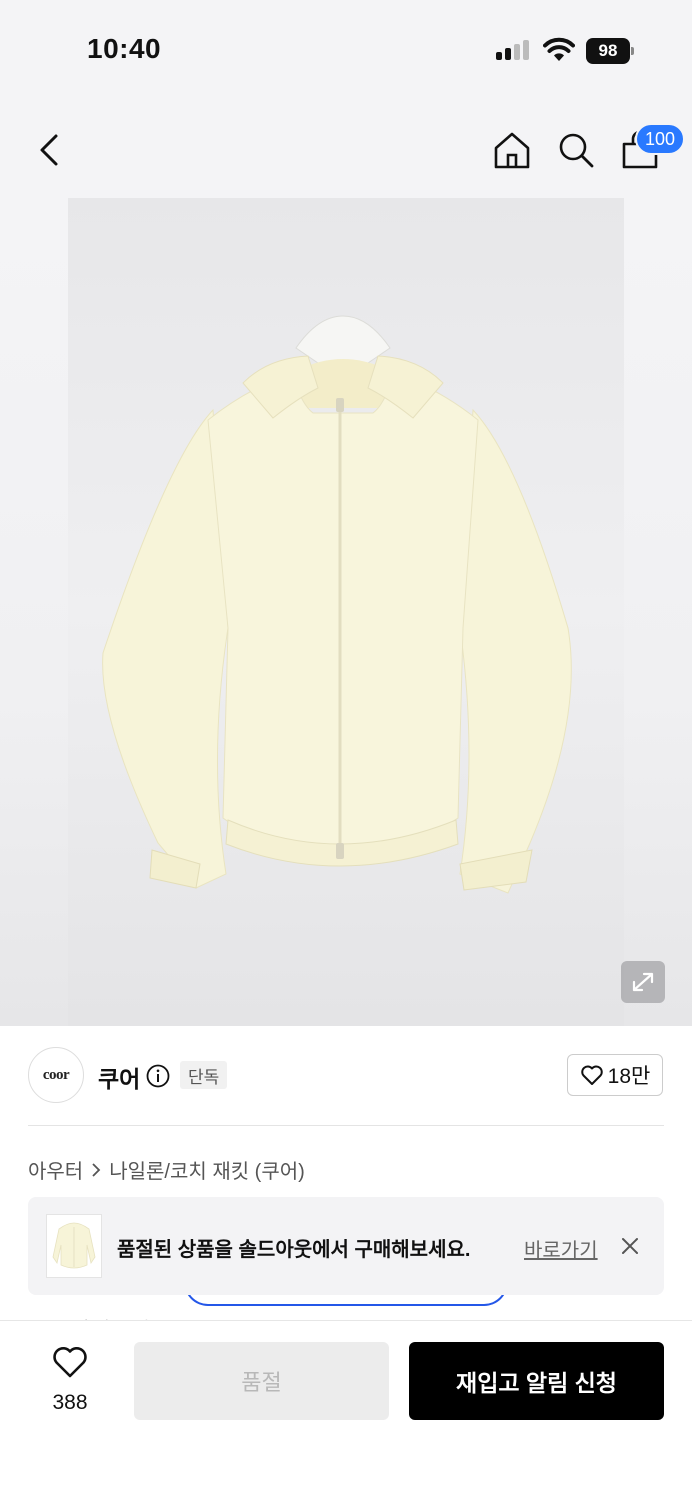 This screenshot has height=1500, width=692. I want to click on wishlist-count: 388, so click(70, 1402).